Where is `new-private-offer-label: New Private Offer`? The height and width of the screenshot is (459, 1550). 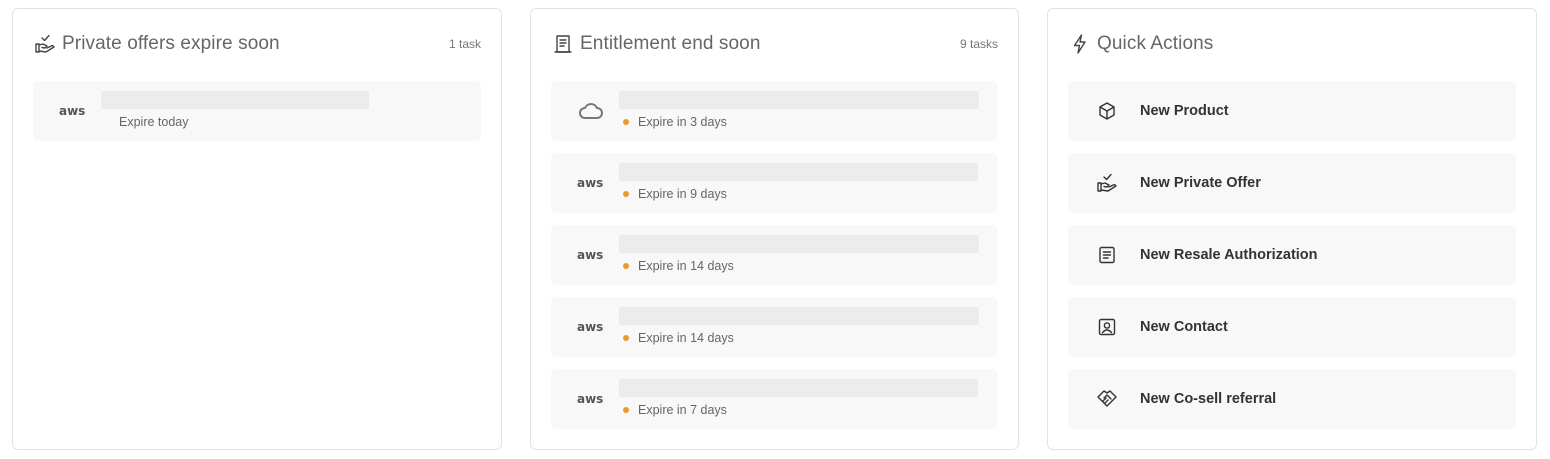
new-private-offer-label: New Private Offer is located at coordinates (1200, 183).